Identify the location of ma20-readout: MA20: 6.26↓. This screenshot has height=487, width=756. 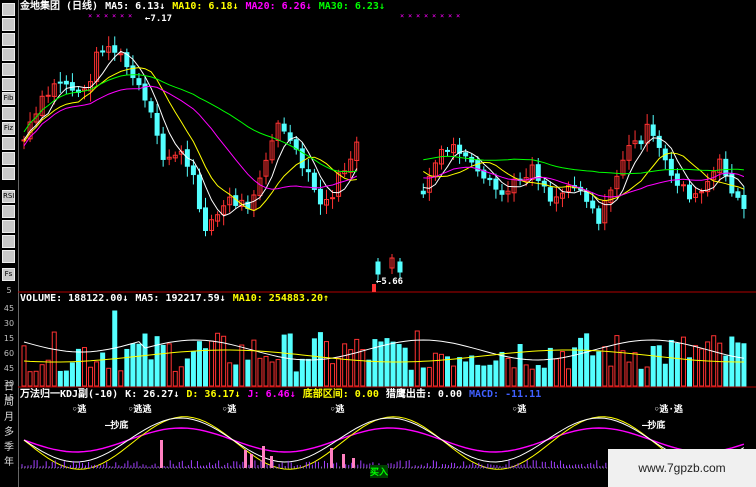
(278, 6).